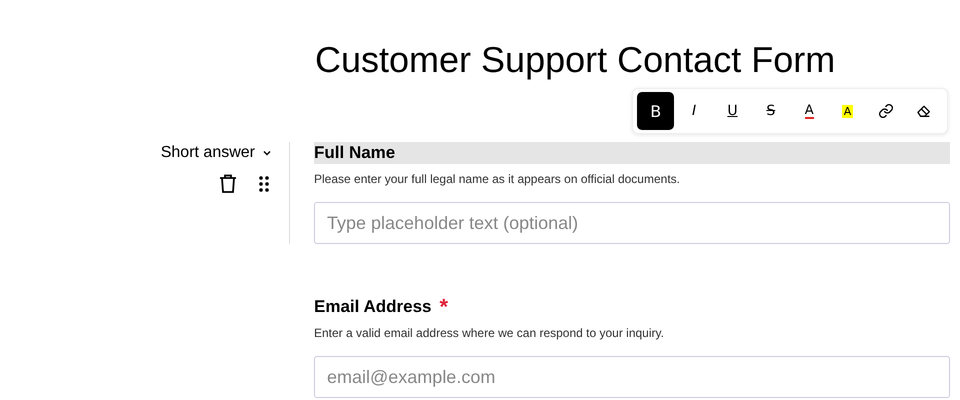 Image resolution: width=960 pixels, height=400 pixels. Describe the element at coordinates (575, 60) in the screenshot. I see `form-title: Customer Support Contact Form` at that location.